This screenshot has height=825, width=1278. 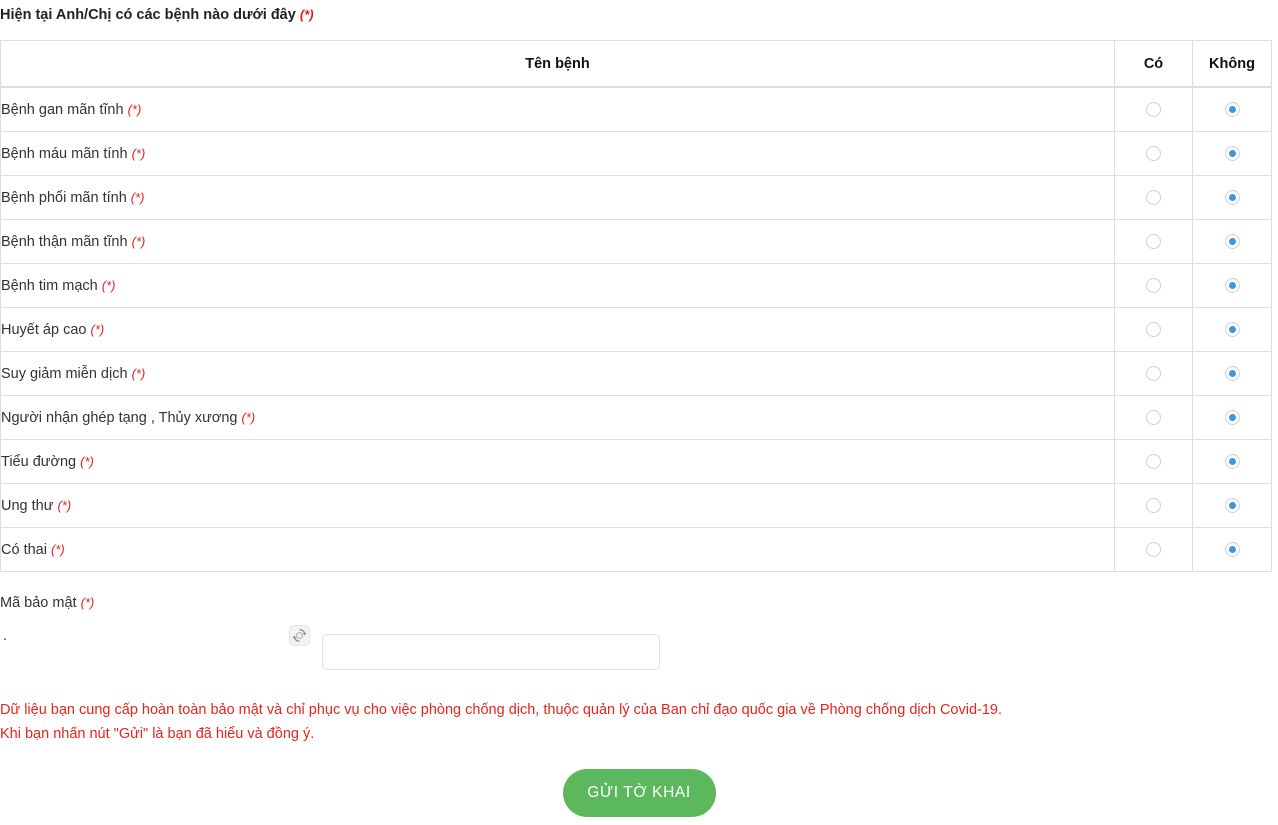 I want to click on captcha-image: ., so click(x=5, y=636).